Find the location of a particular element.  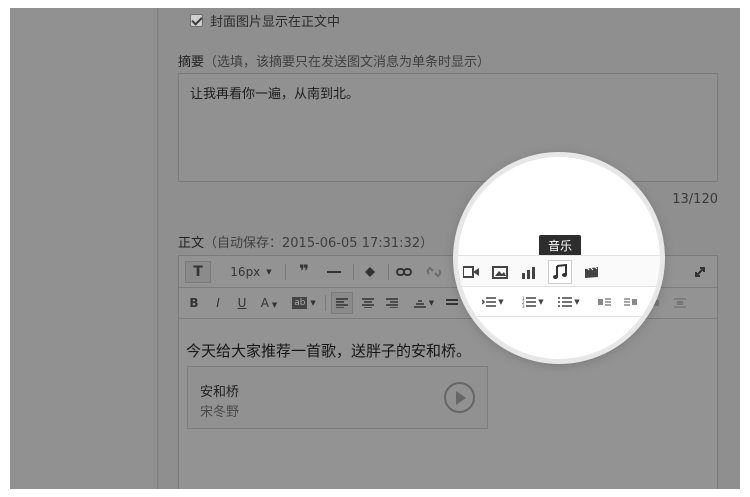

body-heading: 正文（自动保存：2015-06-05 17:31:32） is located at coordinates (305, 241).